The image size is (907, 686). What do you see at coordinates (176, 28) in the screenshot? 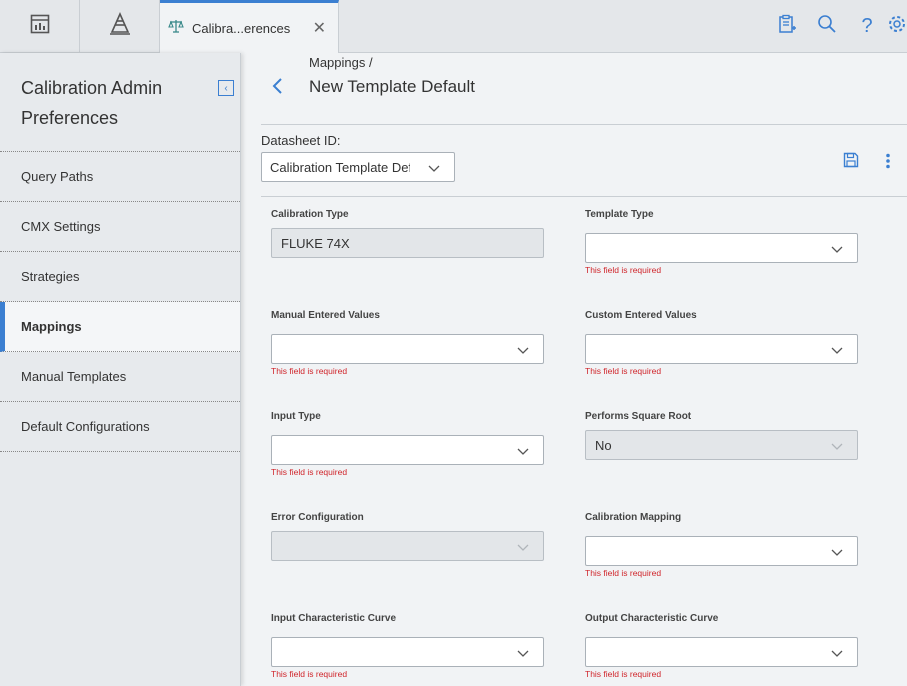
I see `scale-icon` at bounding box center [176, 28].